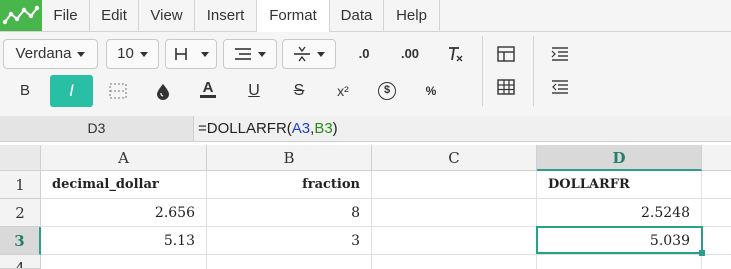 The image size is (731, 269). I want to click on font-size-value: 10, so click(125, 53).